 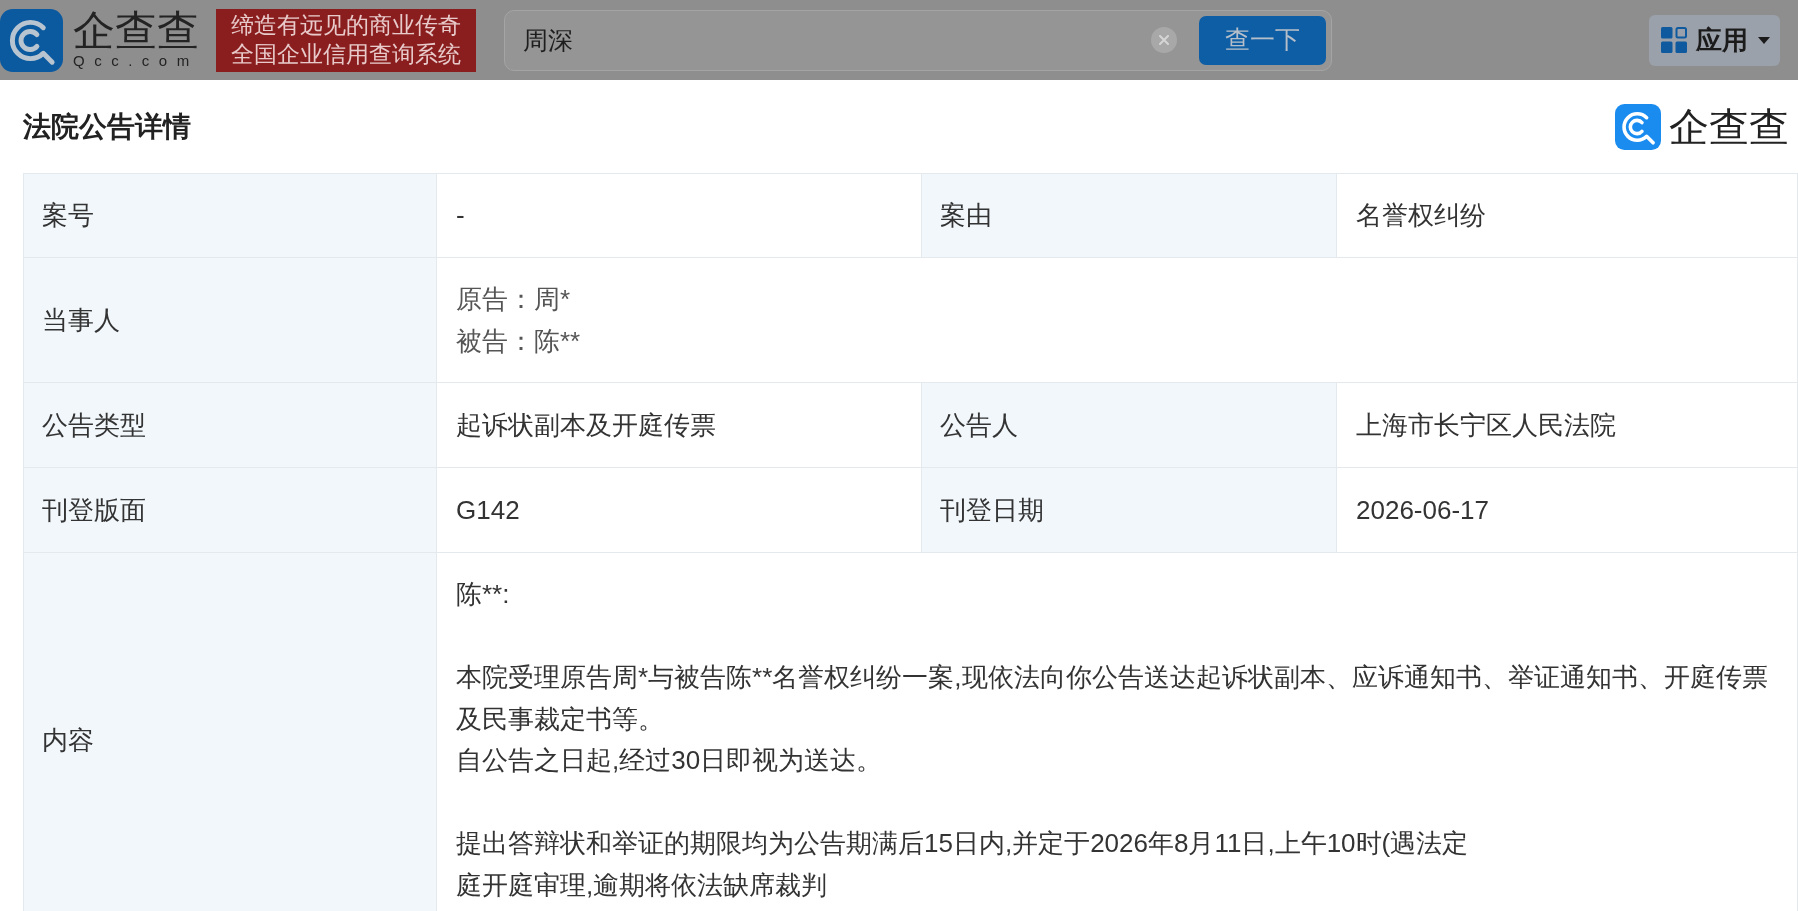 What do you see at coordinates (483, 594) in the screenshot?
I see `notice-paragraph: 陈**:` at bounding box center [483, 594].